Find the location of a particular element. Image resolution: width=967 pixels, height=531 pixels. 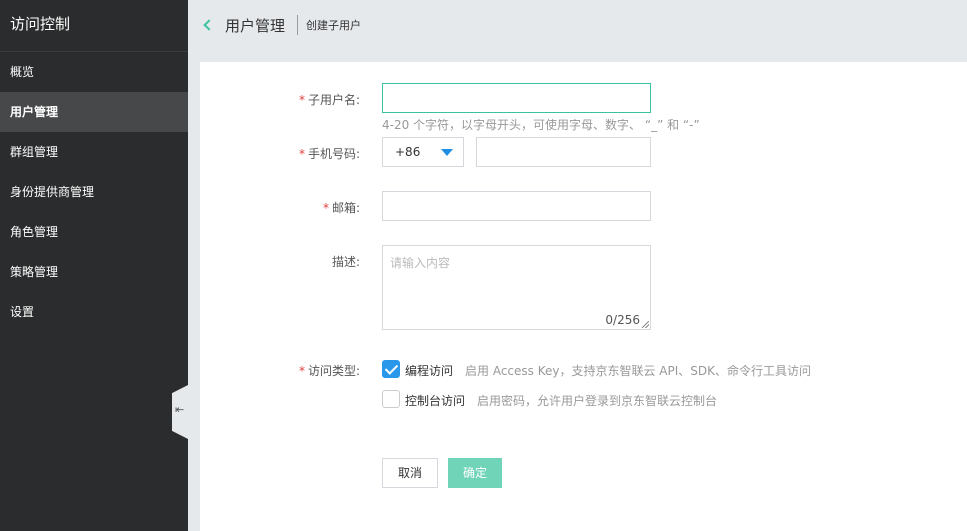

console-access-desc: 启用密码，允许用户登录到京东智联云控制台 is located at coordinates (597, 401).